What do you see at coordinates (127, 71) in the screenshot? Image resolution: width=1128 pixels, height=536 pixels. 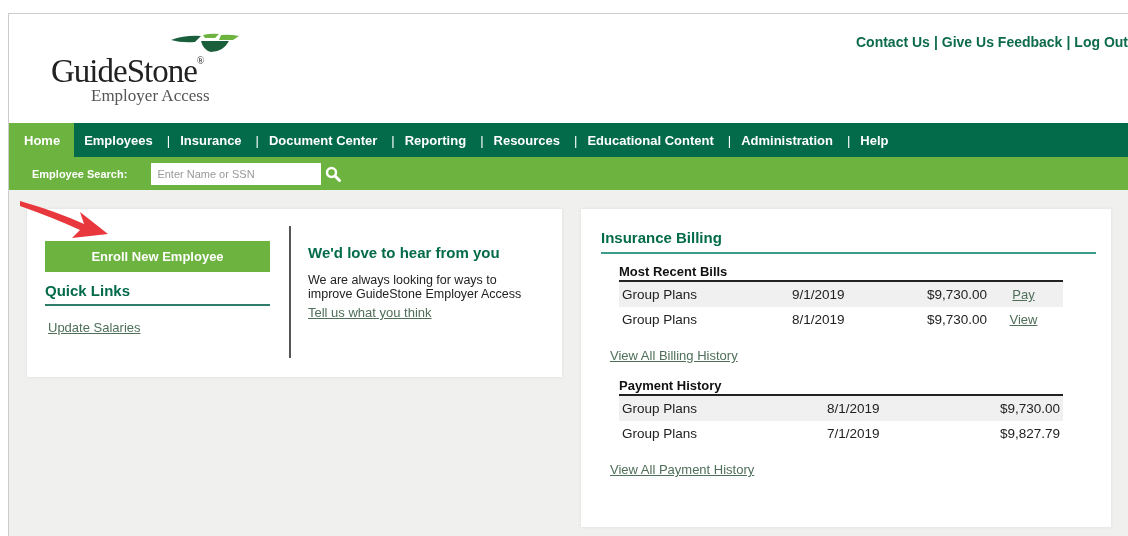 I see `logo-name: GuideStone®` at bounding box center [127, 71].